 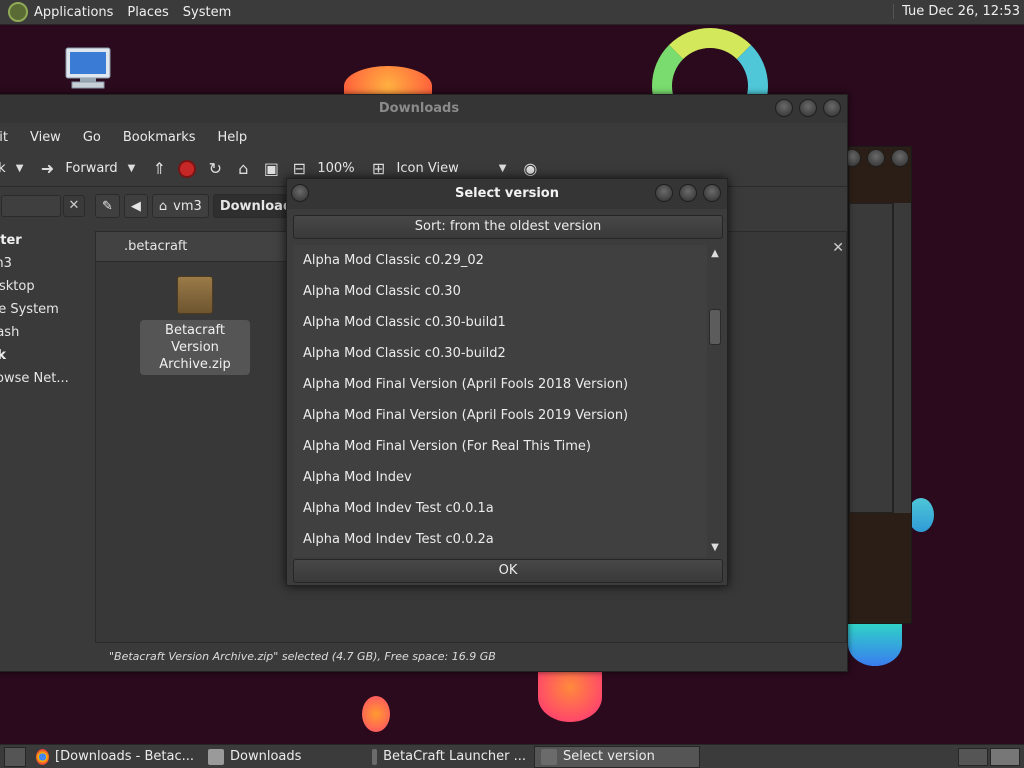 I want to click on forward-dropdown-icon: ▼, so click(x=132, y=168).